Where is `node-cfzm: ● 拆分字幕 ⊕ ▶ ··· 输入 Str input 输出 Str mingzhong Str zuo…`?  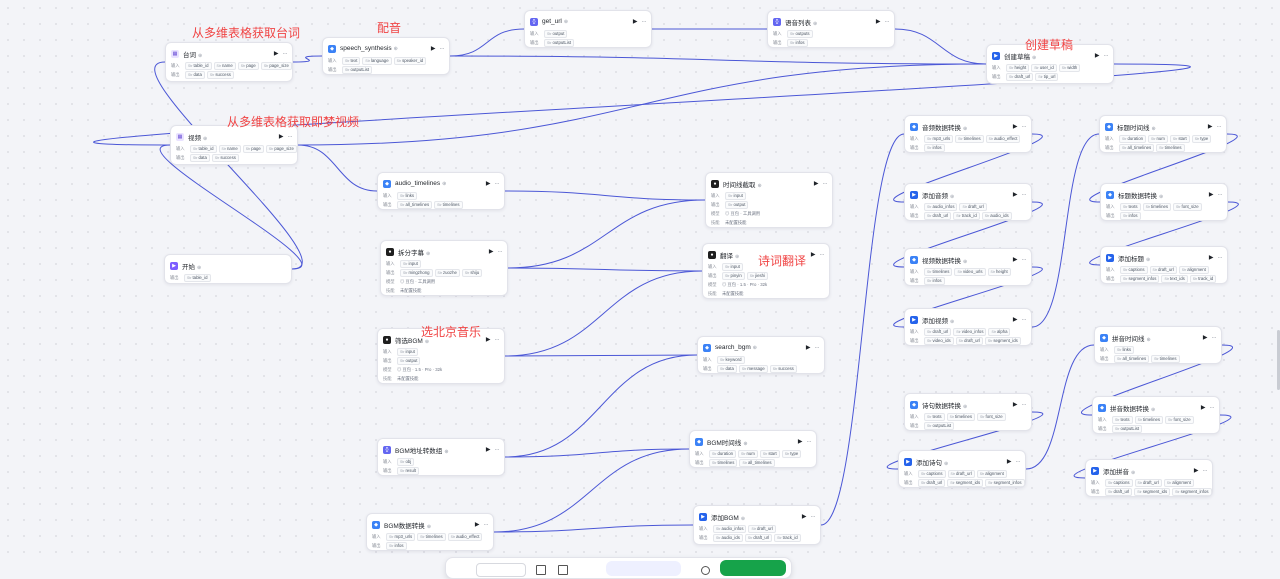
node-cfzm: ● 拆分字幕 ⊕ ▶ ··· 输入 Str input 输出 Str mingzhong Str zuo… is located at coordinates (444, 268).